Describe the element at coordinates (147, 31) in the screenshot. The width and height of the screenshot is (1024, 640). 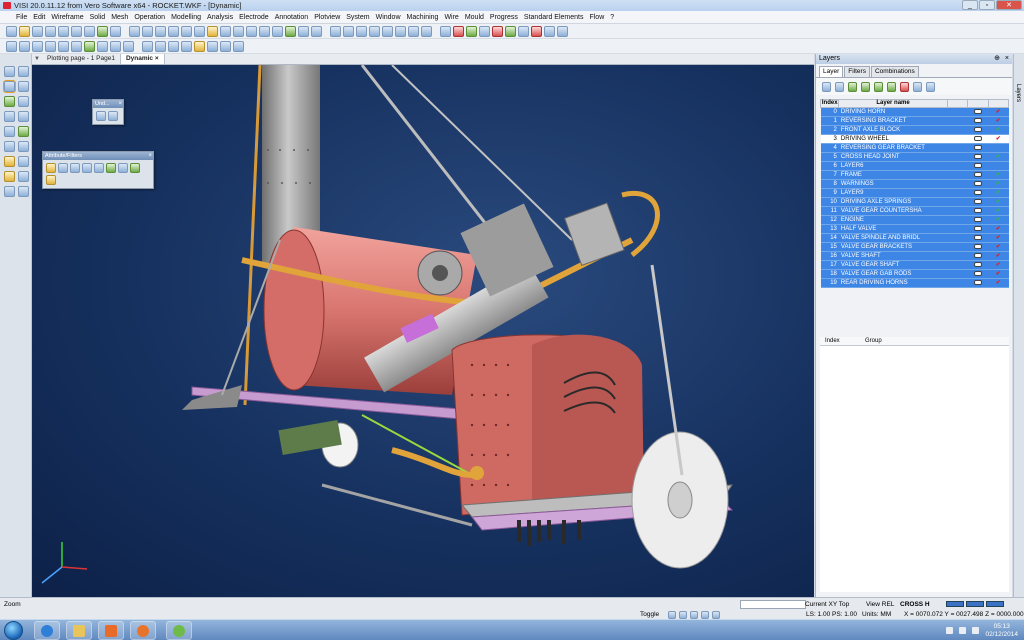
I see `zoom-window-icon` at that location.